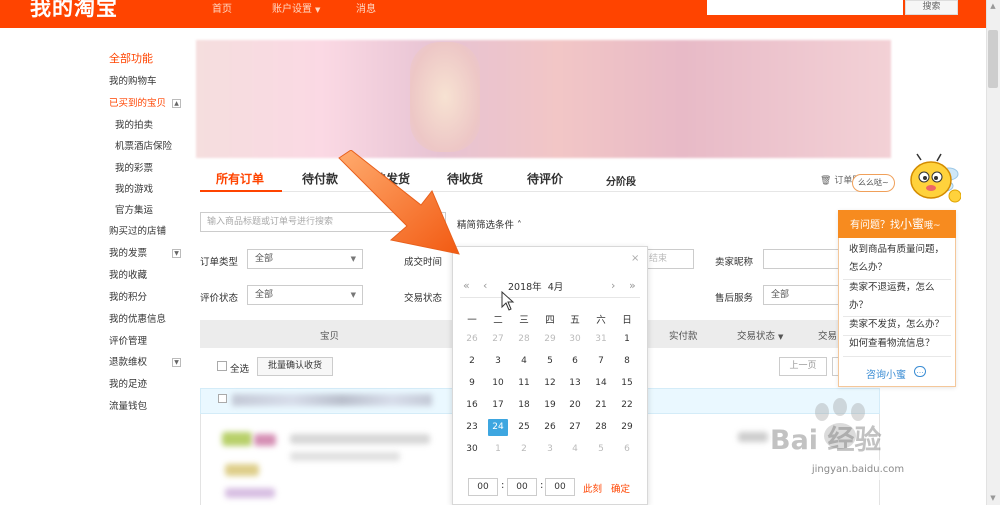 This screenshot has width=1000, height=505. I want to click on sidebar-item-bought: 已买到的宝贝, so click(137, 104).